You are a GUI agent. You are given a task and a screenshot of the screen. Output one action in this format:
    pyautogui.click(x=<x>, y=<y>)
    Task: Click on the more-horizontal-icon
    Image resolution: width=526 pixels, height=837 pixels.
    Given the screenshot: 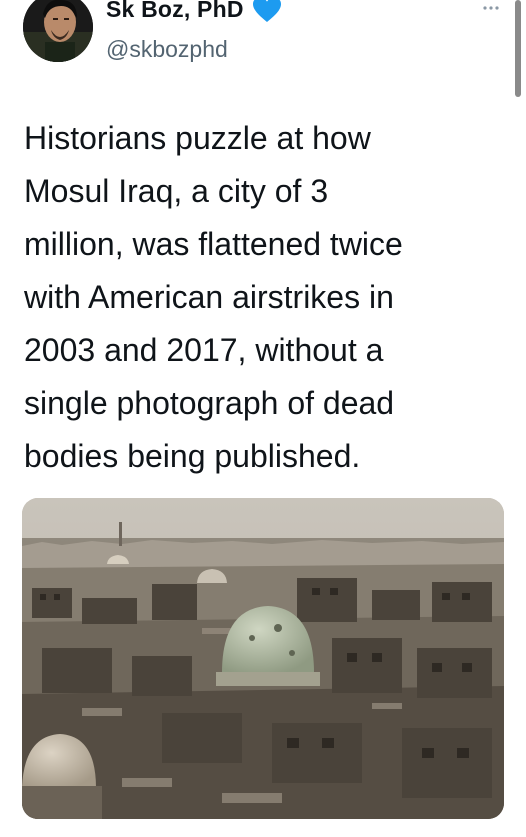 What is the action you would take?
    pyautogui.click(x=491, y=8)
    